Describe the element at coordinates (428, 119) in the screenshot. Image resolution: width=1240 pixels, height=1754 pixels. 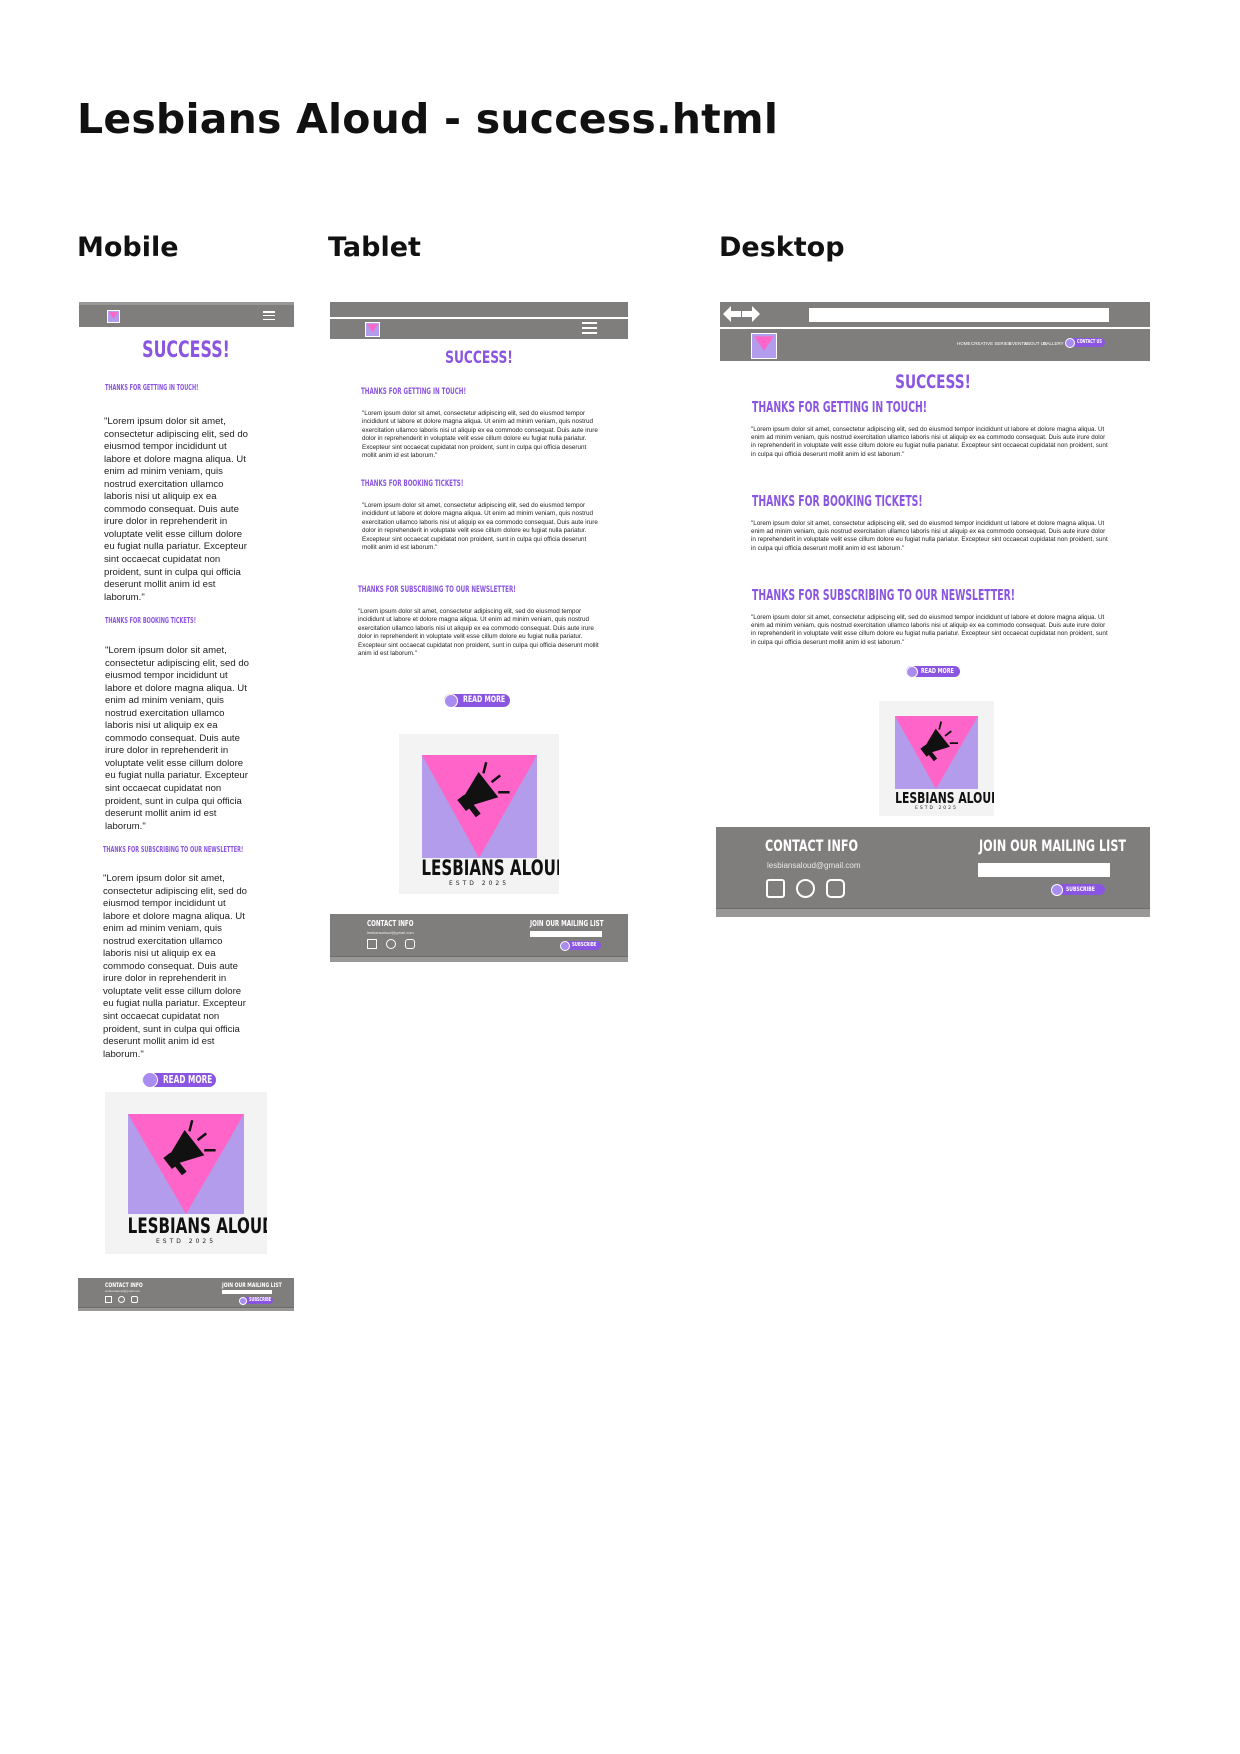
I see `page-title: Lesbians Aloud - success.html` at that location.